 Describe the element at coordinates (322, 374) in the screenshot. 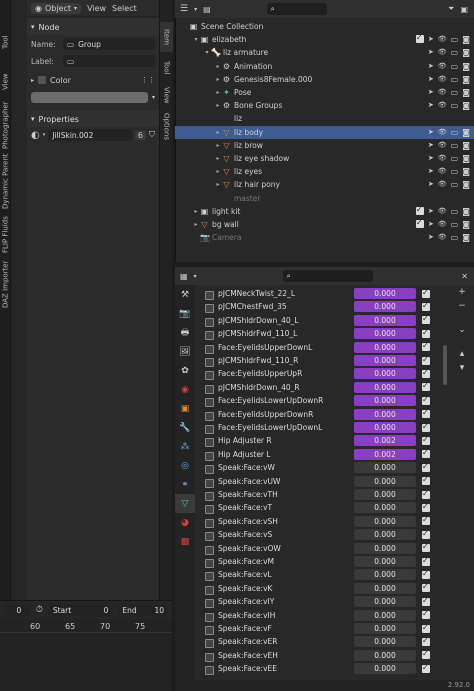

I see `shape-key-row: Face:EyelidsUpperUpR 0.000` at that location.